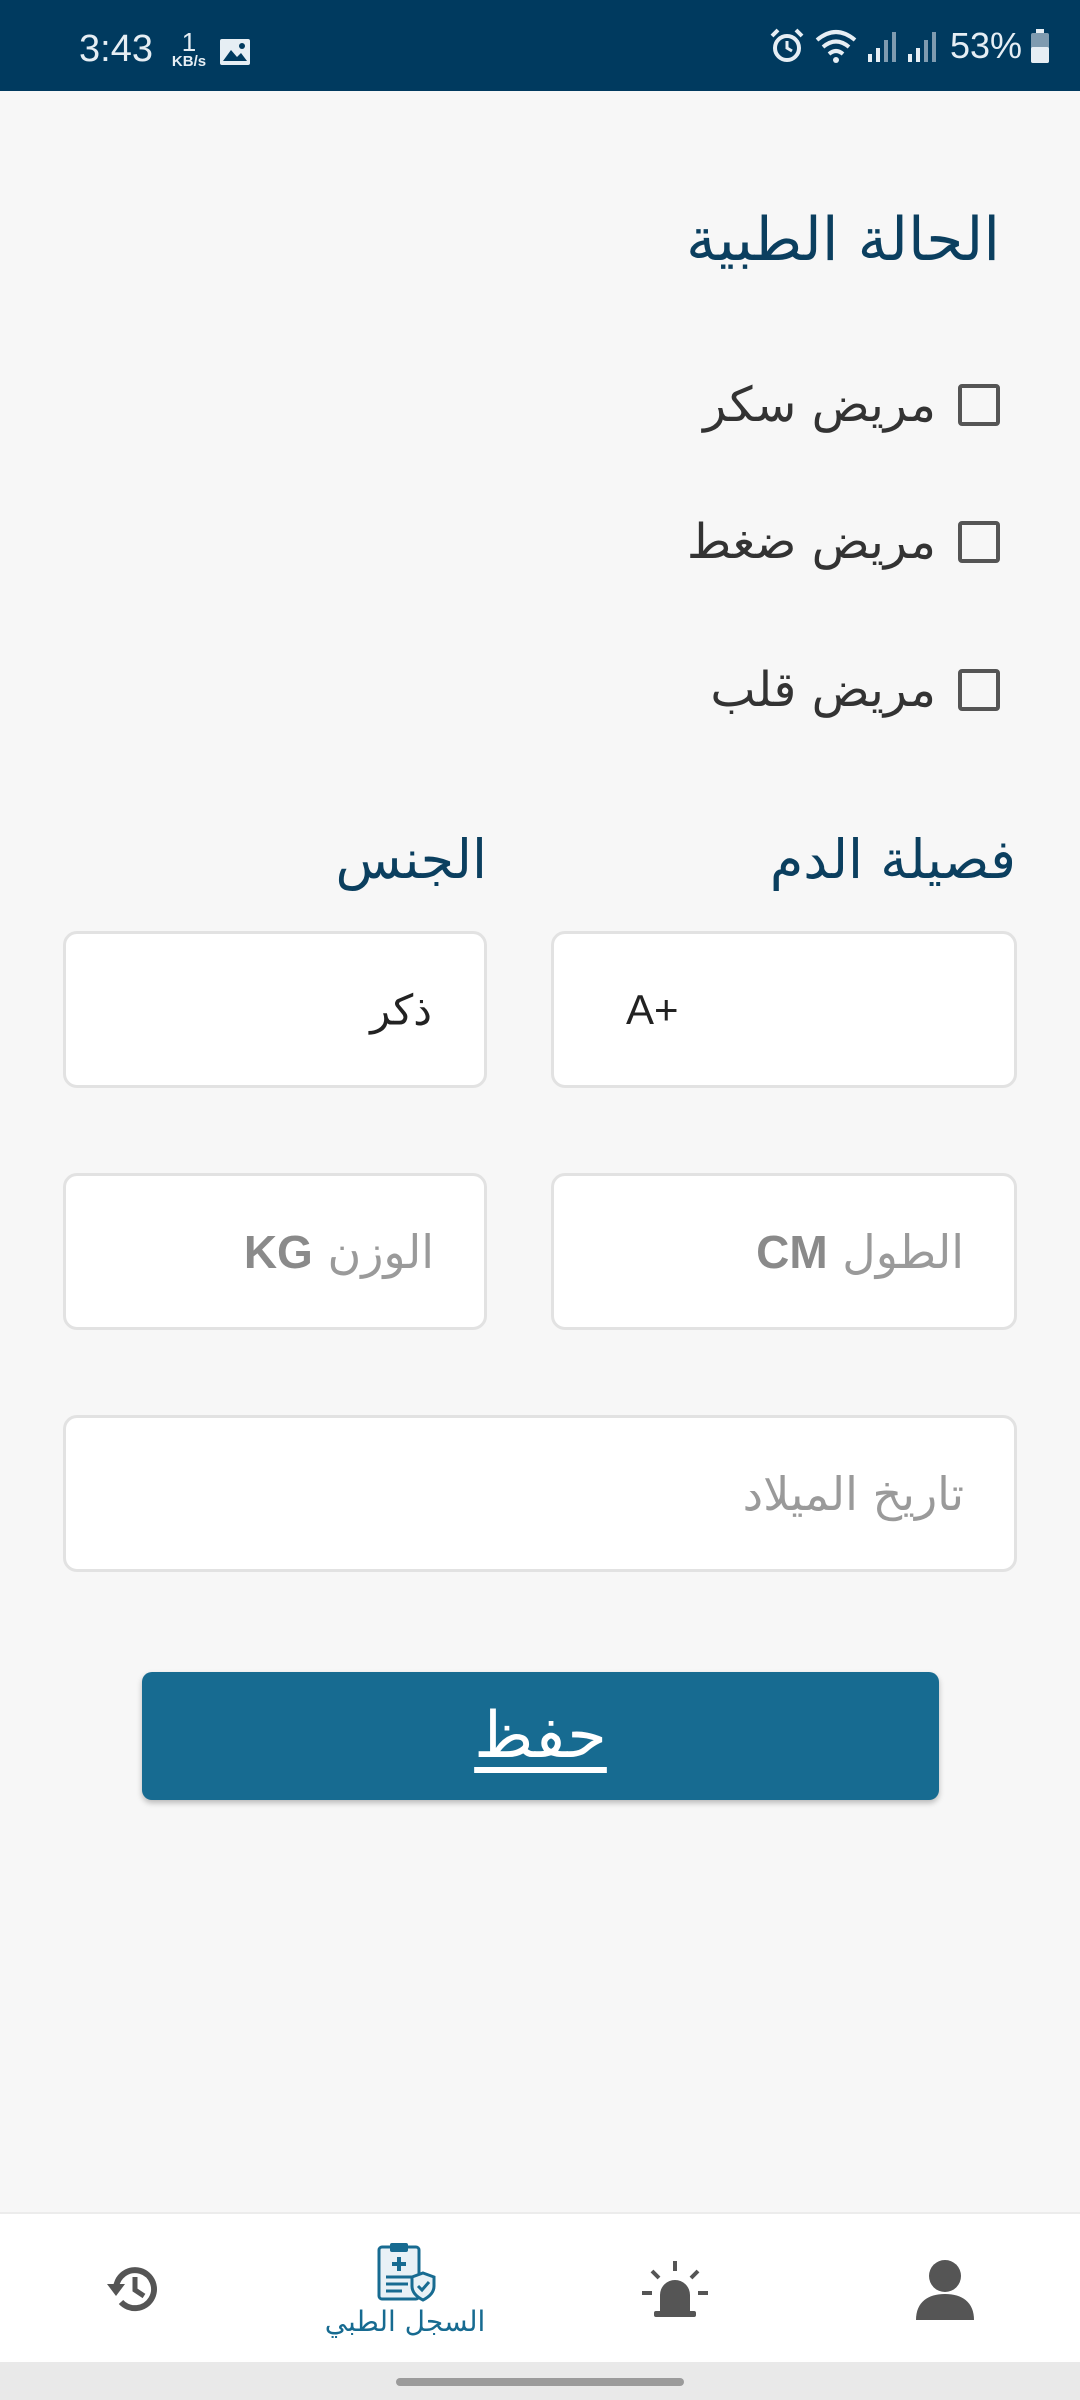 This screenshot has width=1080, height=2400. I want to click on weight-placeholder: الوزن KG, so click(338, 1251).